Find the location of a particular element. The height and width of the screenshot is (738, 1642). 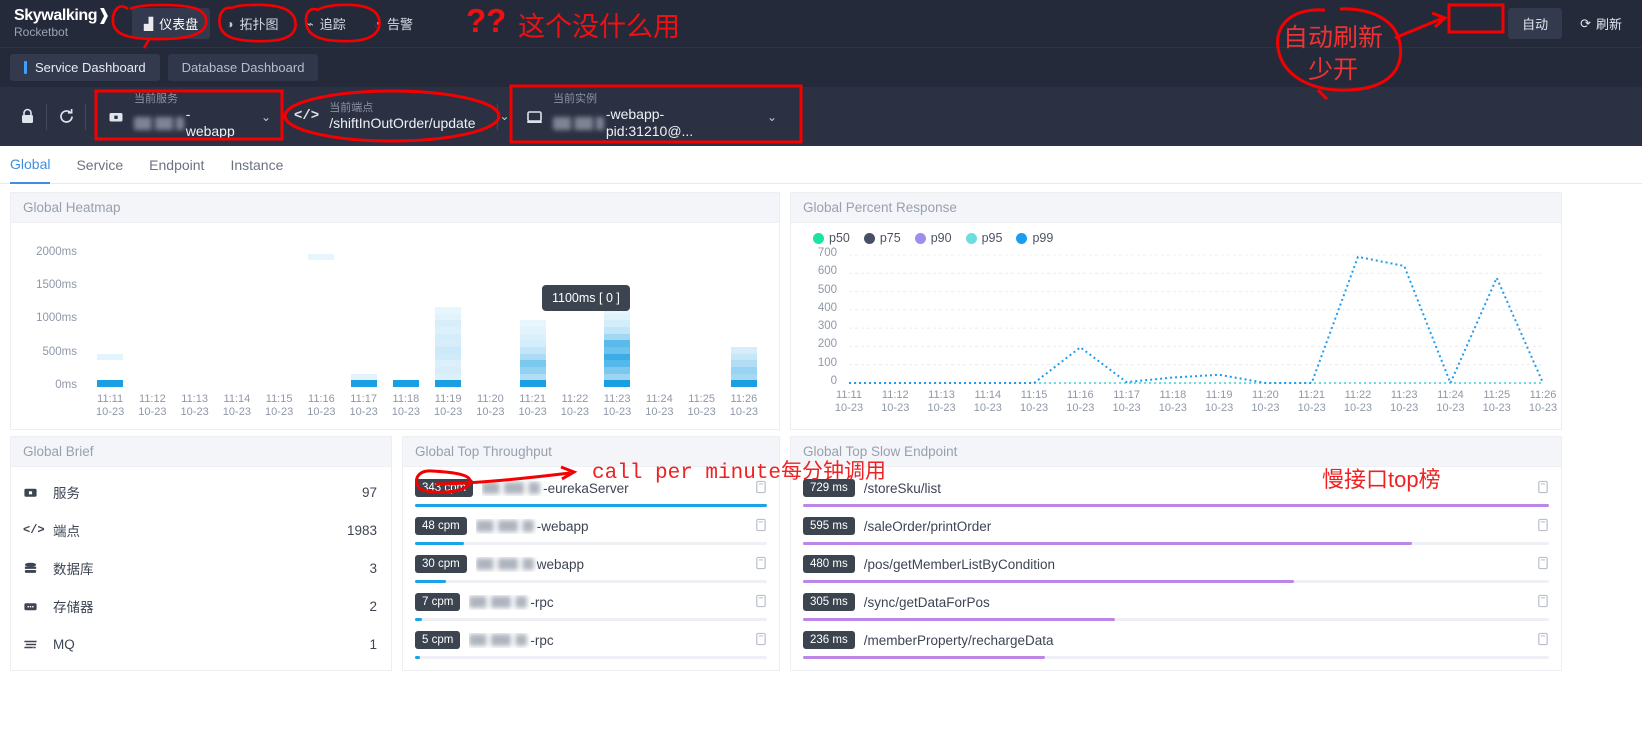

rank-label: /memberProperty/rechargeData is located at coordinates (959, 640).